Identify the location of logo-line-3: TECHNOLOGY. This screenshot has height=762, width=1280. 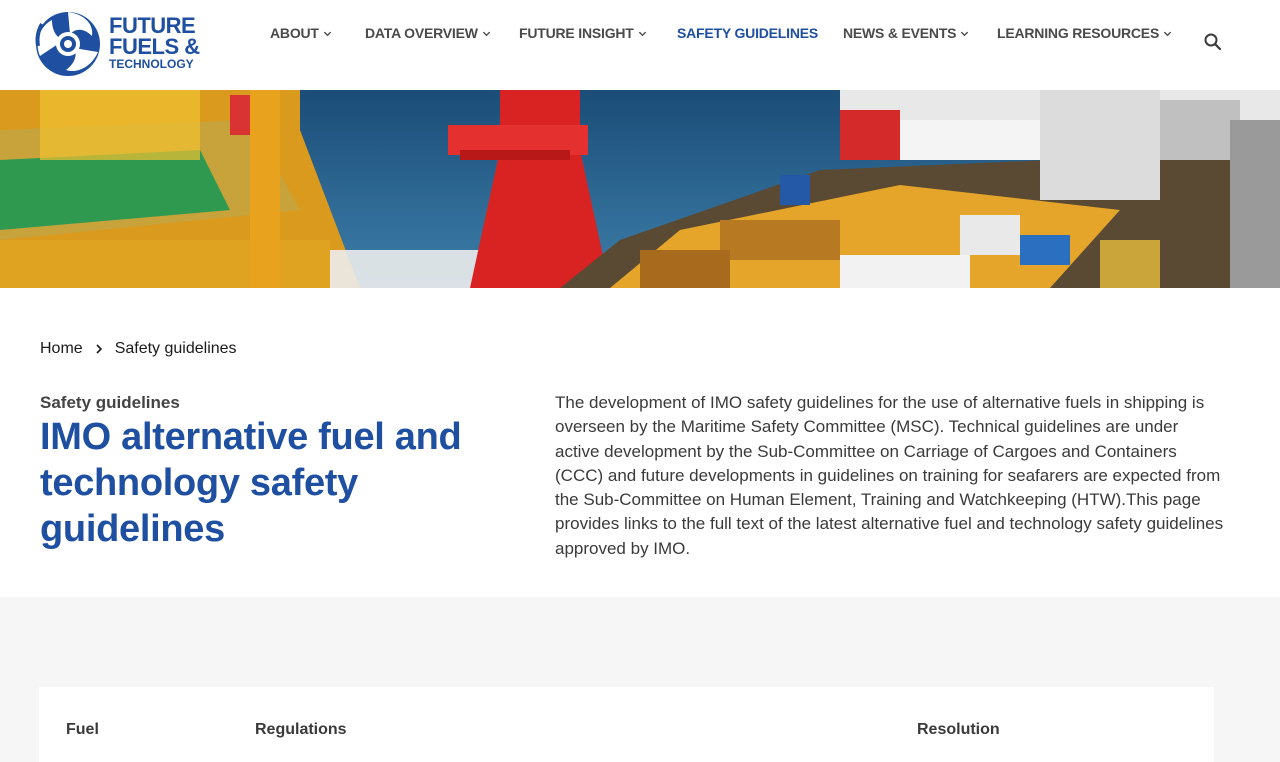
(151, 63).